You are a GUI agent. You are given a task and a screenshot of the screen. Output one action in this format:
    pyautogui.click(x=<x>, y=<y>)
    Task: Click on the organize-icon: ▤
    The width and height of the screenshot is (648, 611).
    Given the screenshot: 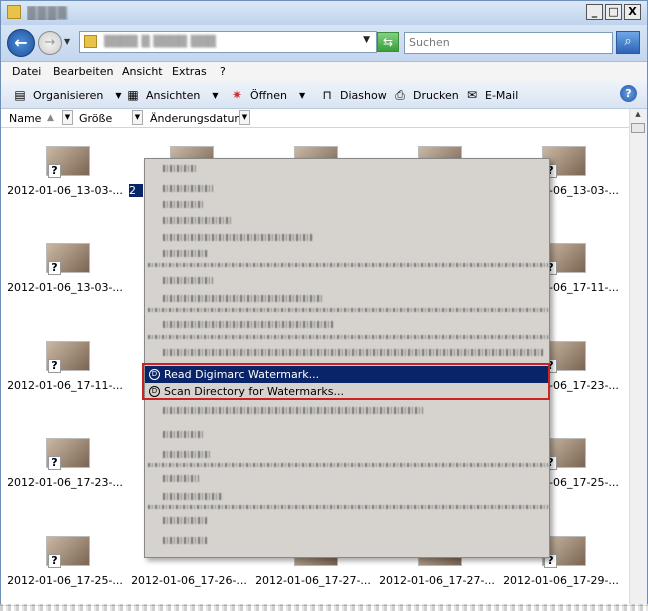 What is the action you would take?
    pyautogui.click(x=20, y=95)
    